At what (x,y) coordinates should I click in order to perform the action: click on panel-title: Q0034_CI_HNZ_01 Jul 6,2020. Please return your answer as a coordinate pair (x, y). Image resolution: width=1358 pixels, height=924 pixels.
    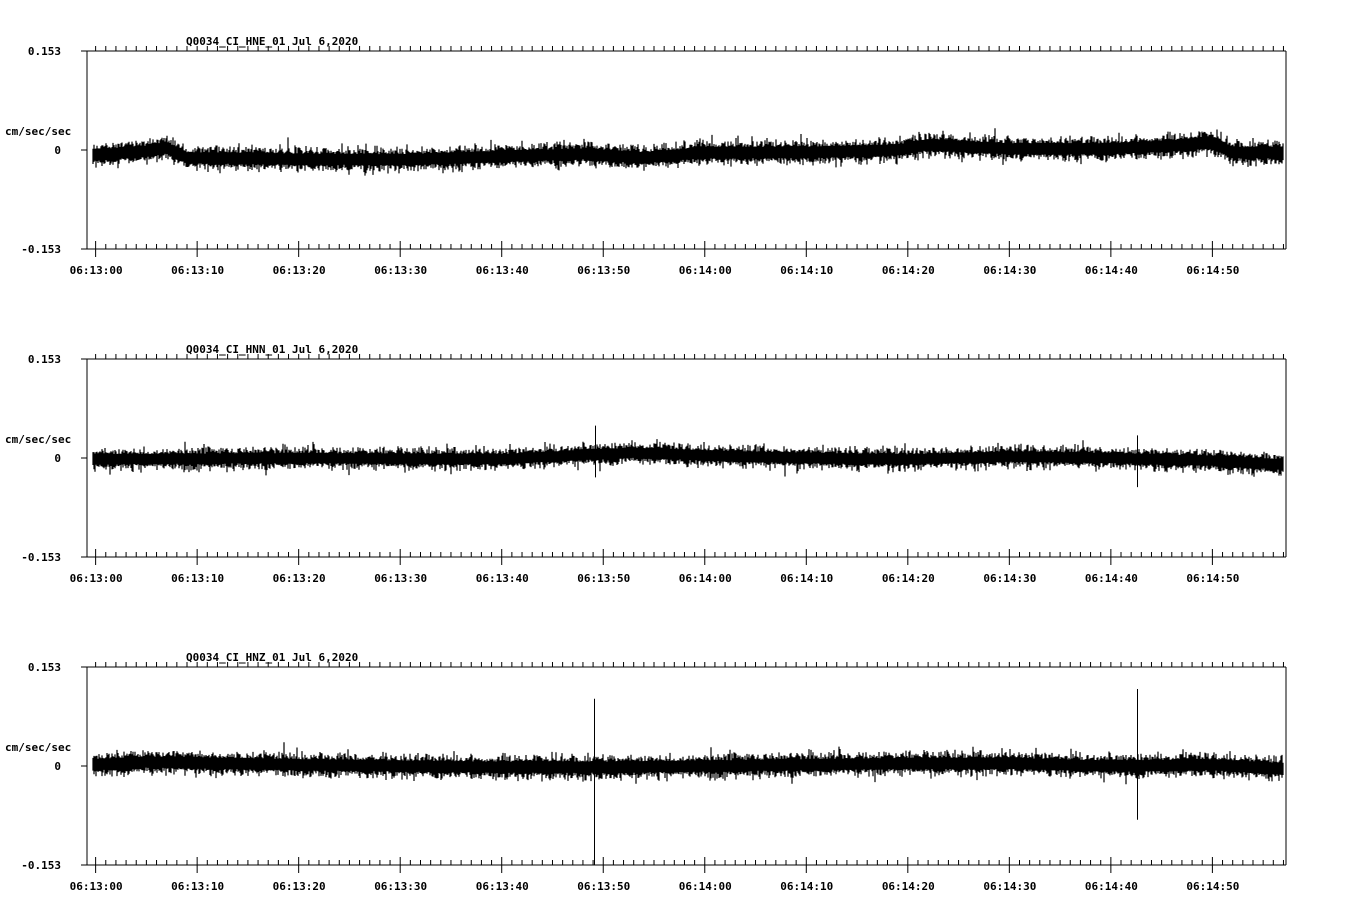
    Looking at the image, I should click on (272, 657).